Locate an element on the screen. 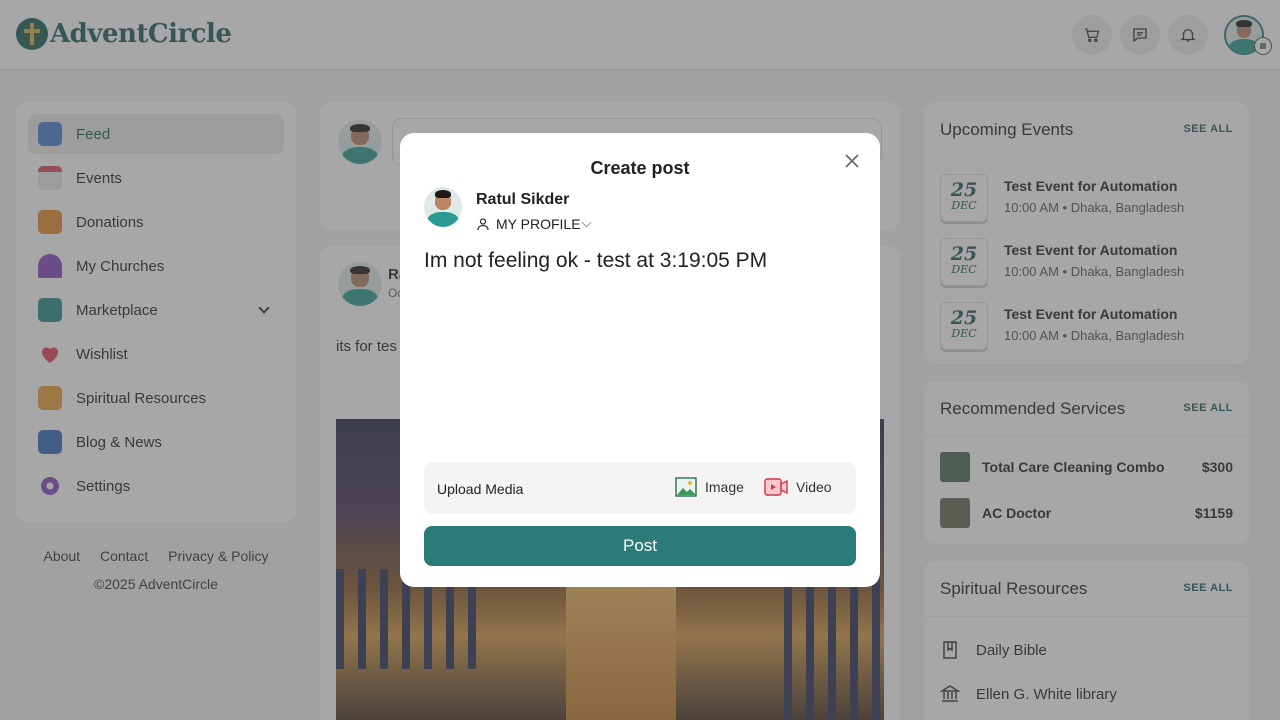  close-button is located at coordinates (852, 161).